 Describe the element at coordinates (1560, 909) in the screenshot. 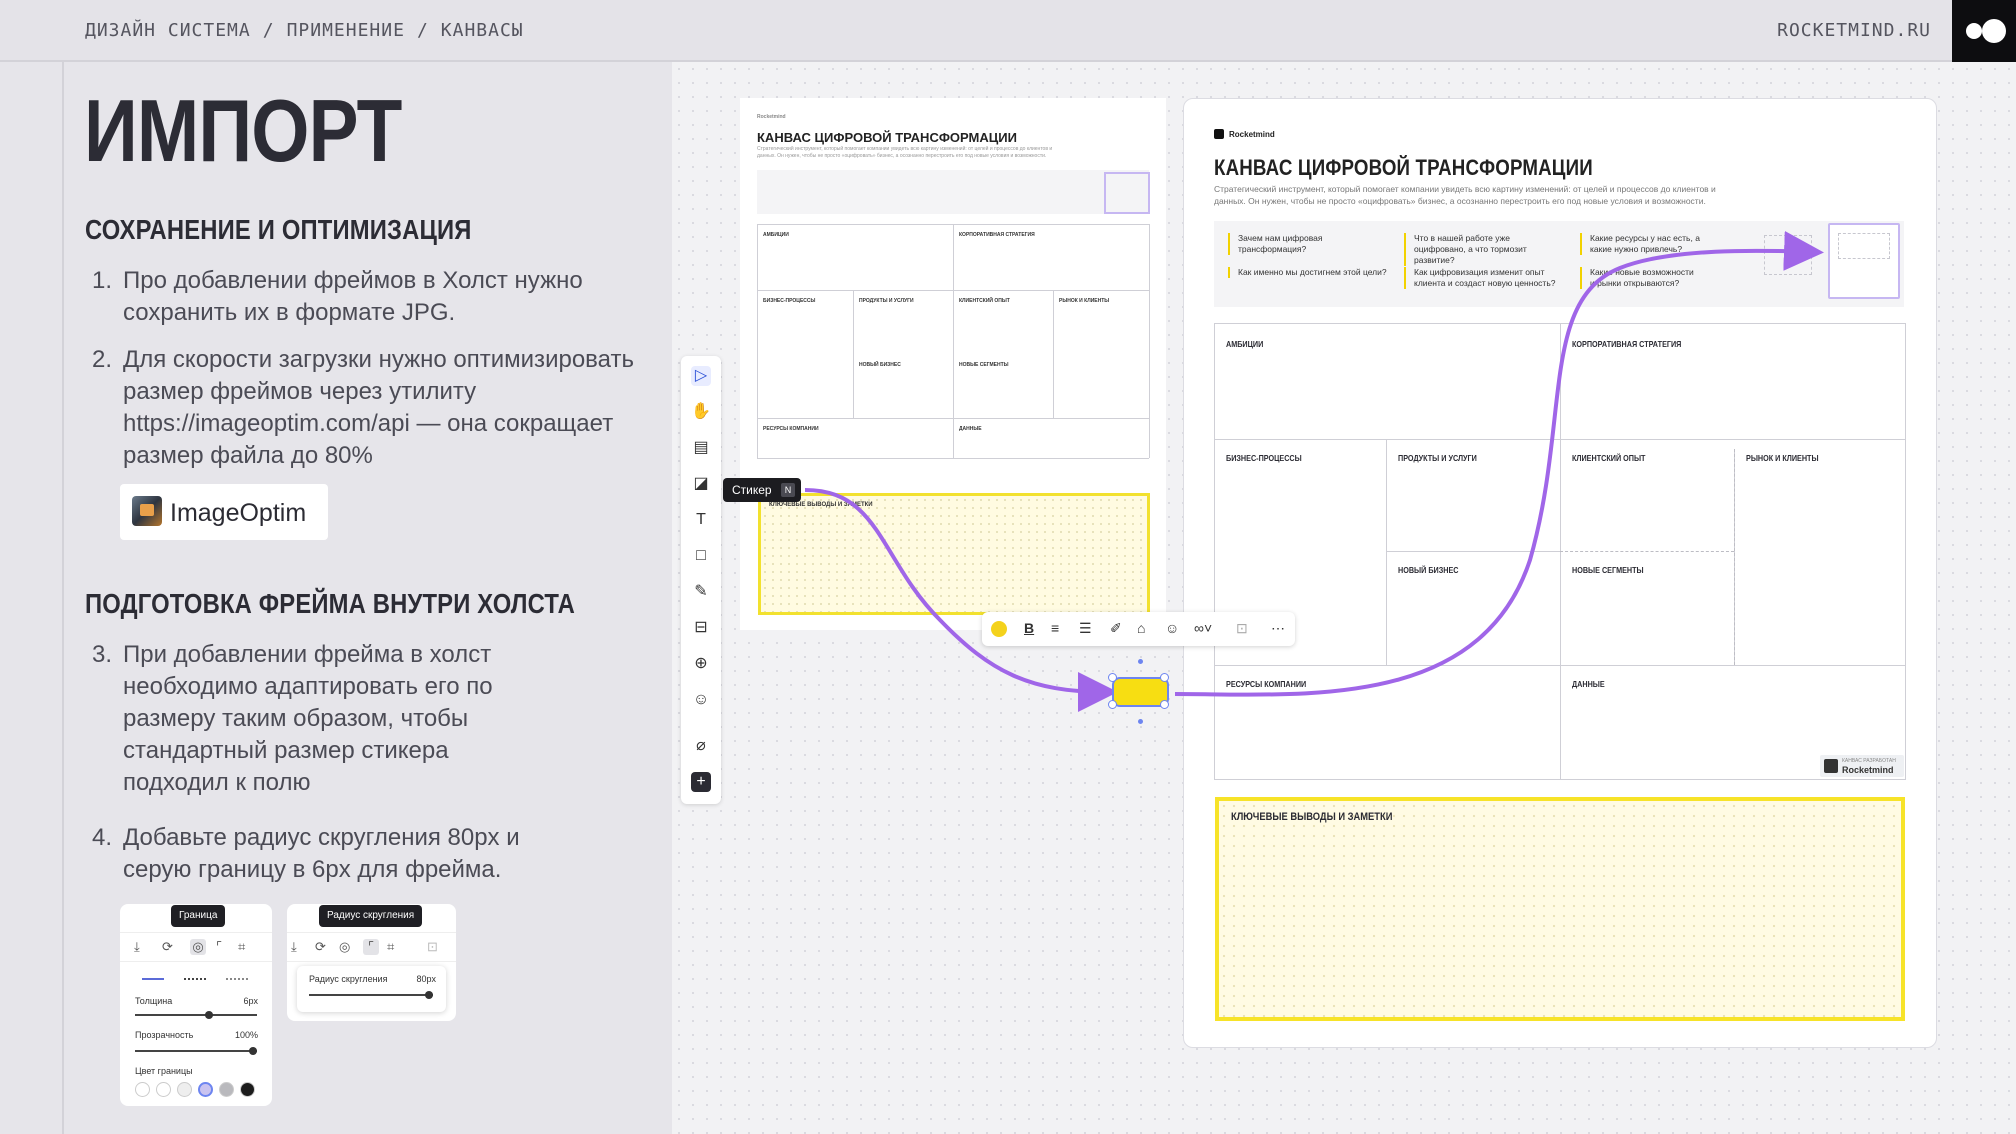

I see `notes-area-large: КЛЮЧЕВЫЕ ВЫВОДЫ И ЗАМЕТКИ` at that location.